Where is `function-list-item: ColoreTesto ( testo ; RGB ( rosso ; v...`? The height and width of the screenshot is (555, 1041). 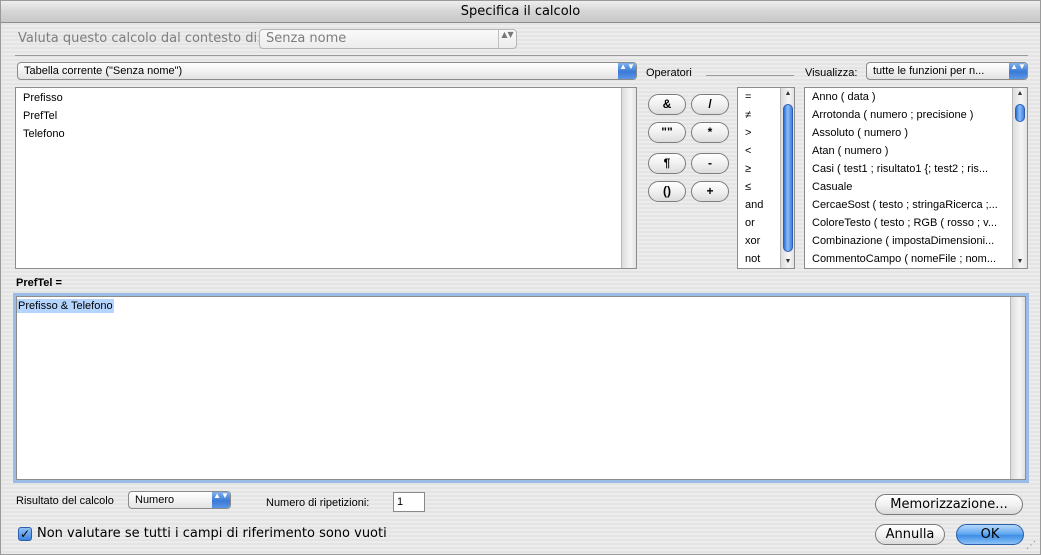 function-list-item: ColoreTesto ( testo ; RGB ( rosso ; v... is located at coordinates (908, 223).